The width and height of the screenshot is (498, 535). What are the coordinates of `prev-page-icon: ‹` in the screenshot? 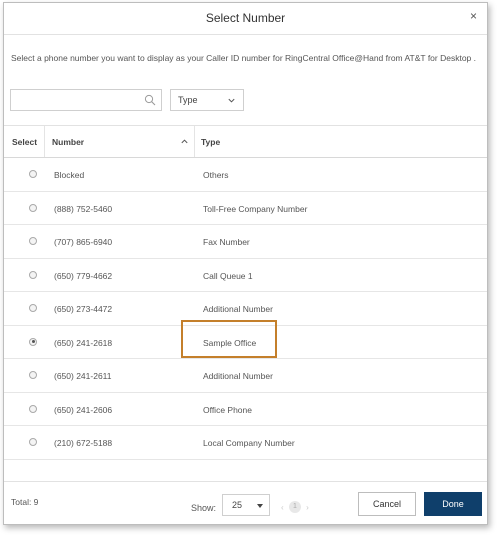 It's located at (282, 507).